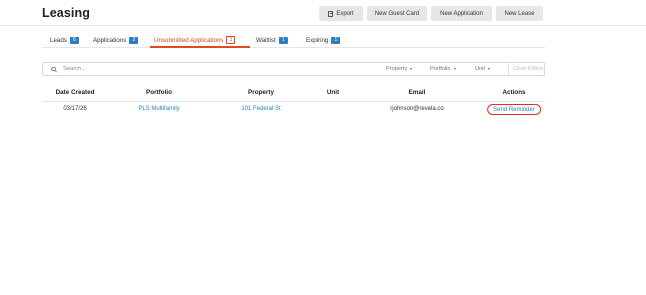 The width and height of the screenshot is (646, 295). I want to click on property-filter-dropdown: Property, so click(399, 69).